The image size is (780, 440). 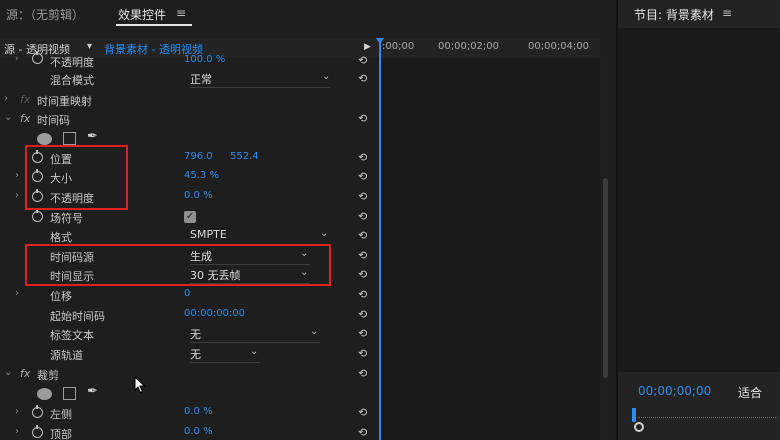 What do you see at coordinates (198, 411) in the screenshot?
I see `crop-left-value: 0.0 %` at bounding box center [198, 411].